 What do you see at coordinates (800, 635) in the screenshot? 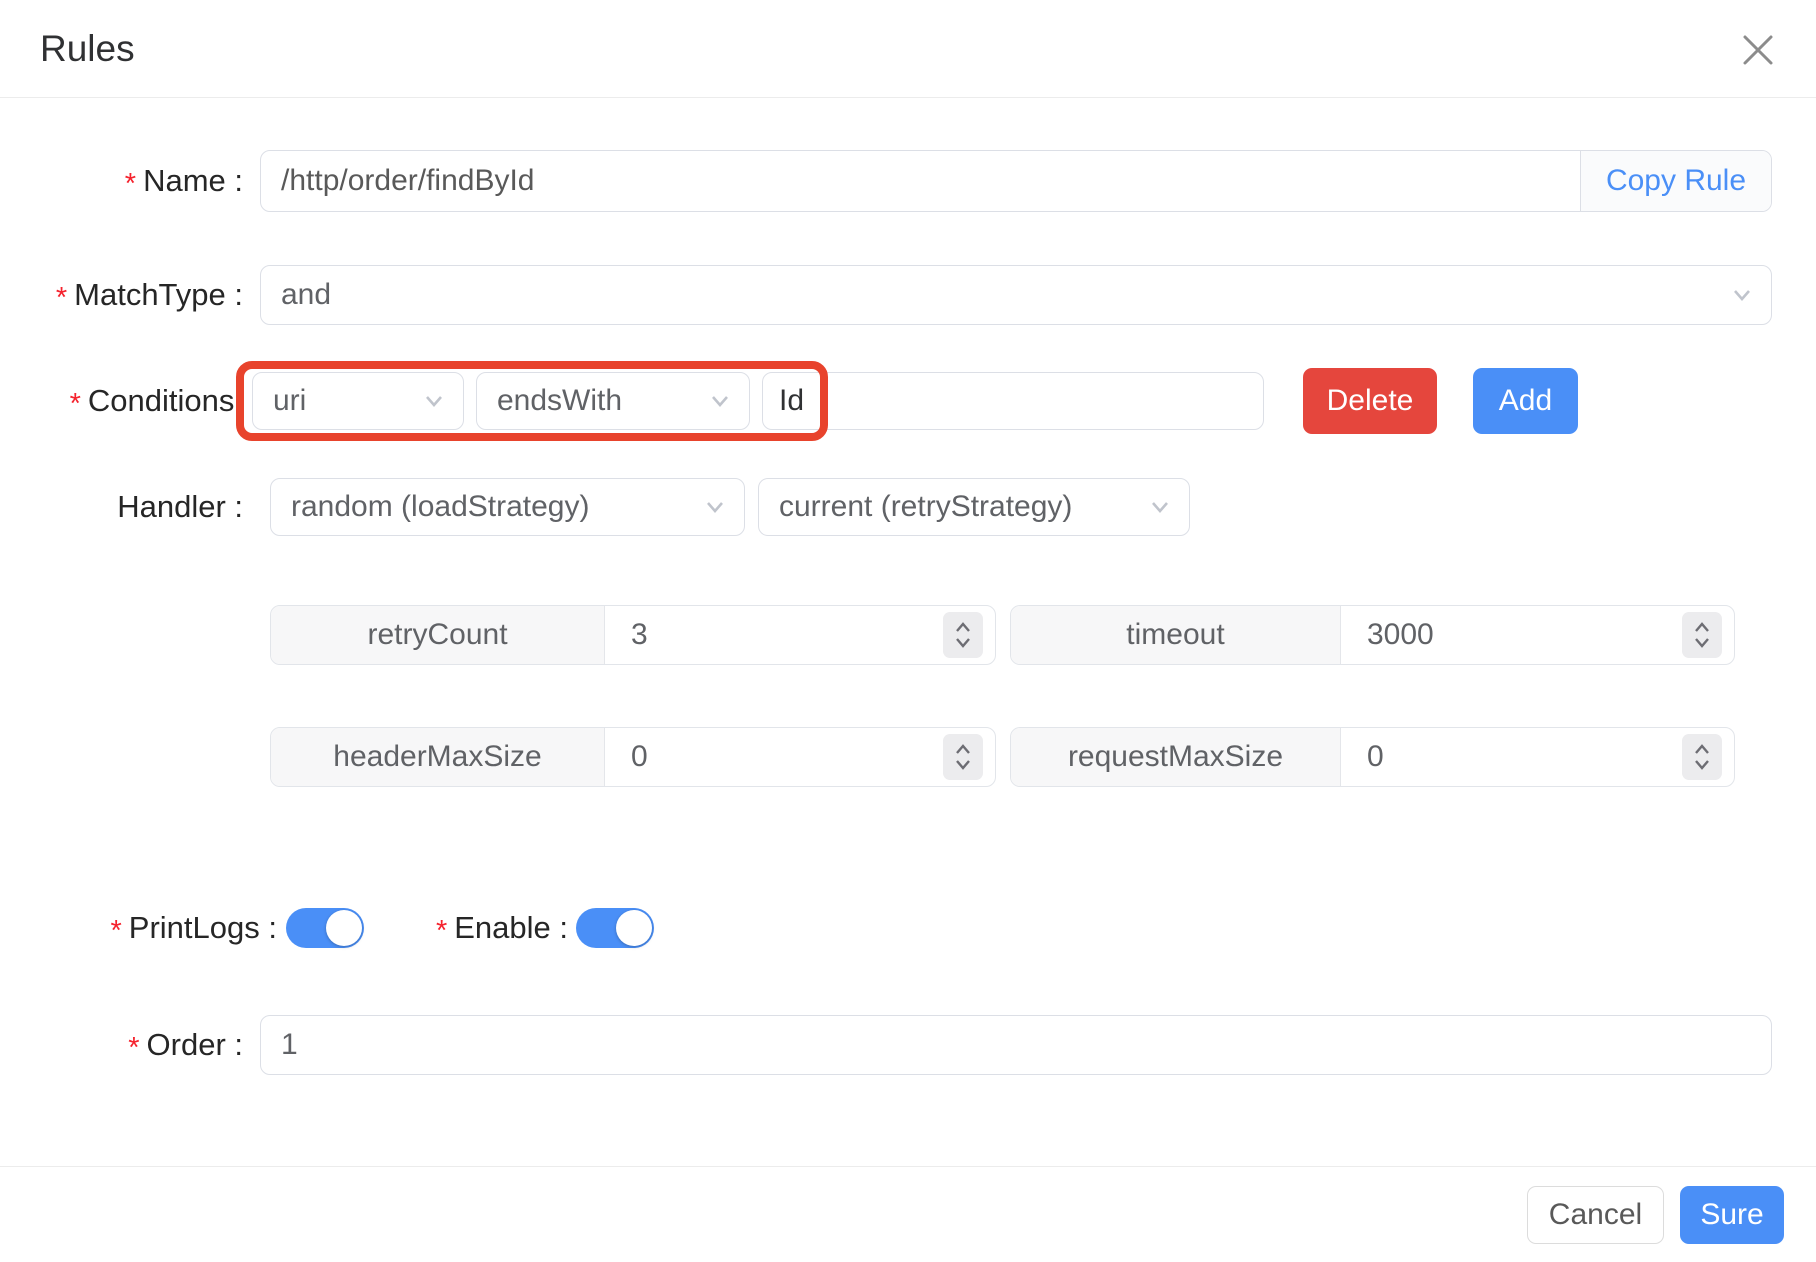
I see `param-retrycount-input: 3` at bounding box center [800, 635].